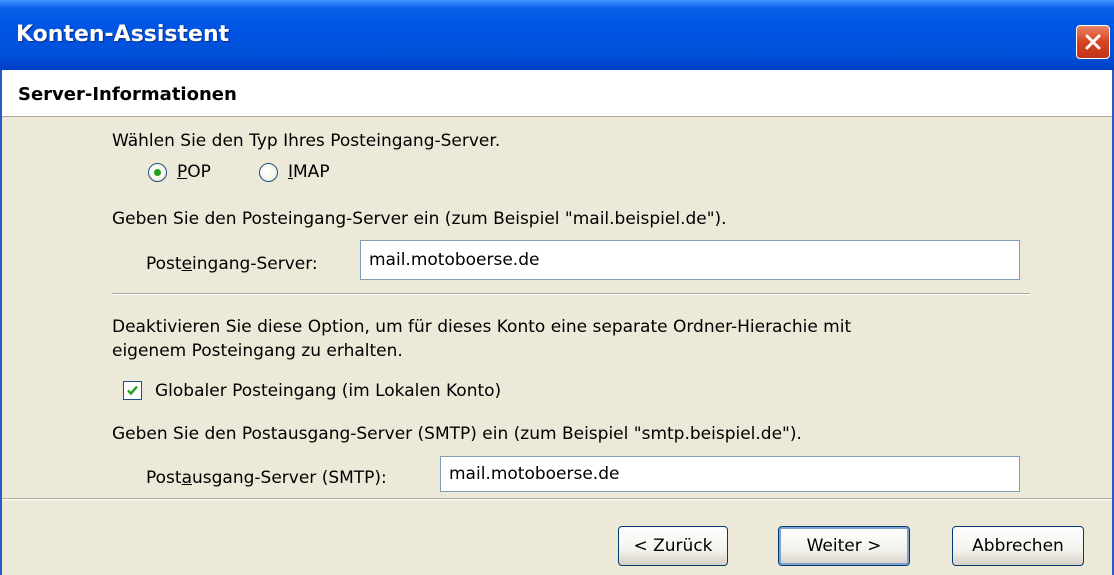 Image resolution: width=1114 pixels, height=575 pixels. What do you see at coordinates (123, 34) in the screenshot?
I see `window-title: Konten-Assistent` at bounding box center [123, 34].